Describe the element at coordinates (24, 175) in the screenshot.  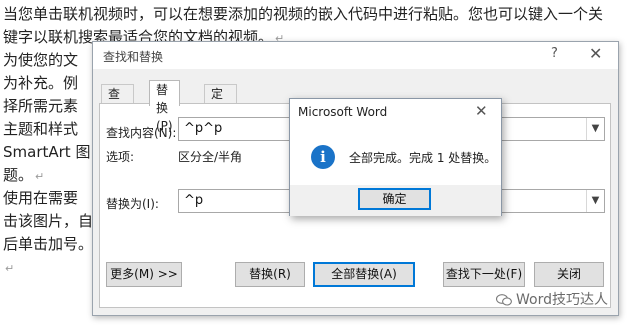
I see `doc-line: 题。 ↵` at that location.